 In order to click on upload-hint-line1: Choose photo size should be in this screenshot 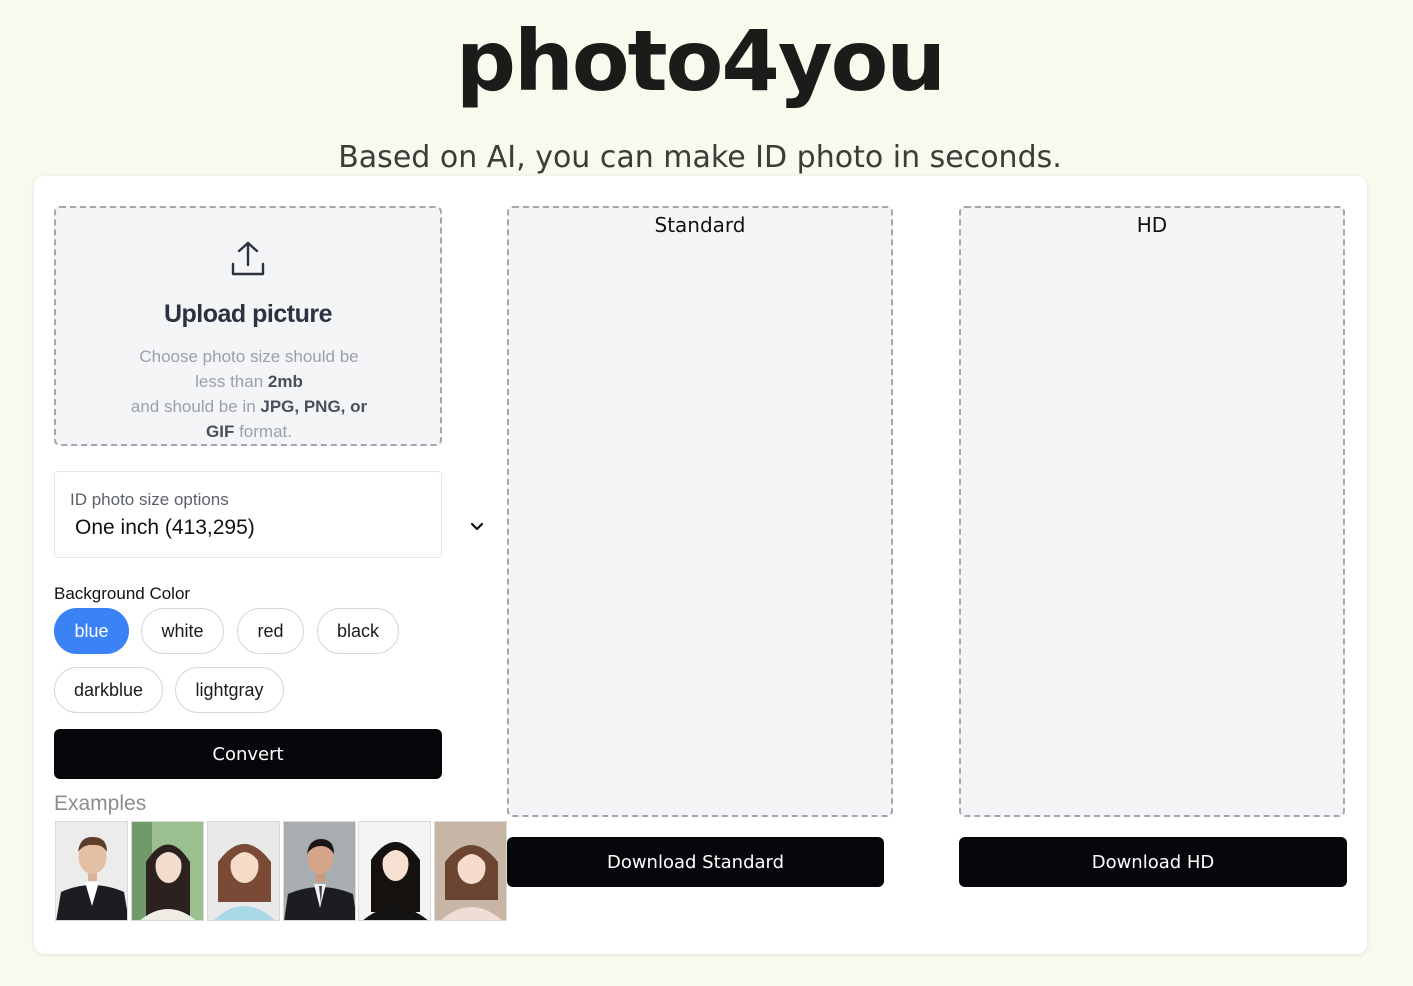, I will do `click(249, 356)`.